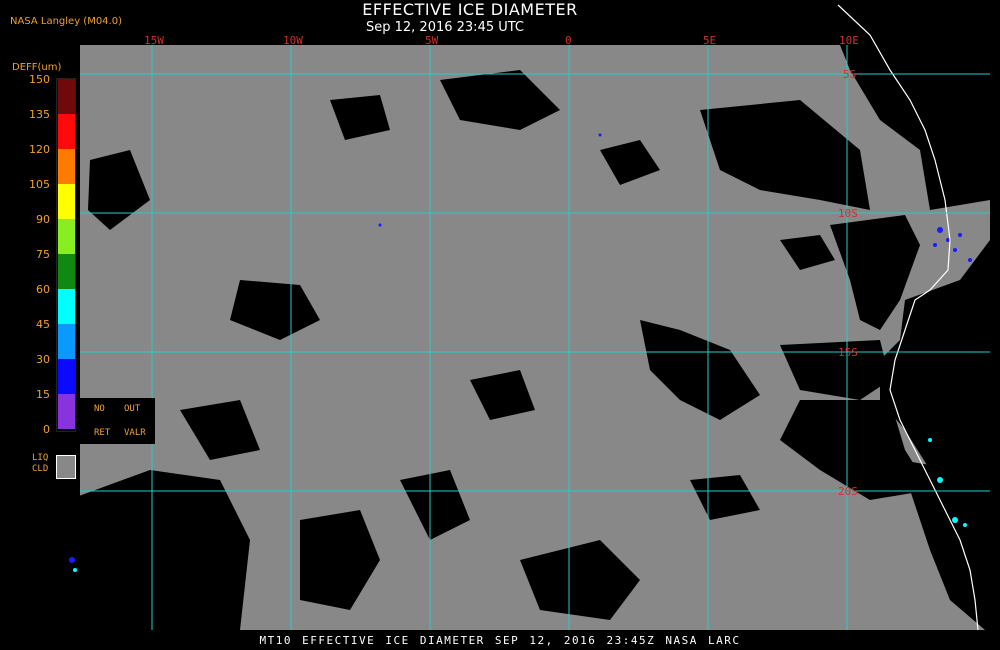  I want to click on legend-tick-label: 75, so click(43, 254).